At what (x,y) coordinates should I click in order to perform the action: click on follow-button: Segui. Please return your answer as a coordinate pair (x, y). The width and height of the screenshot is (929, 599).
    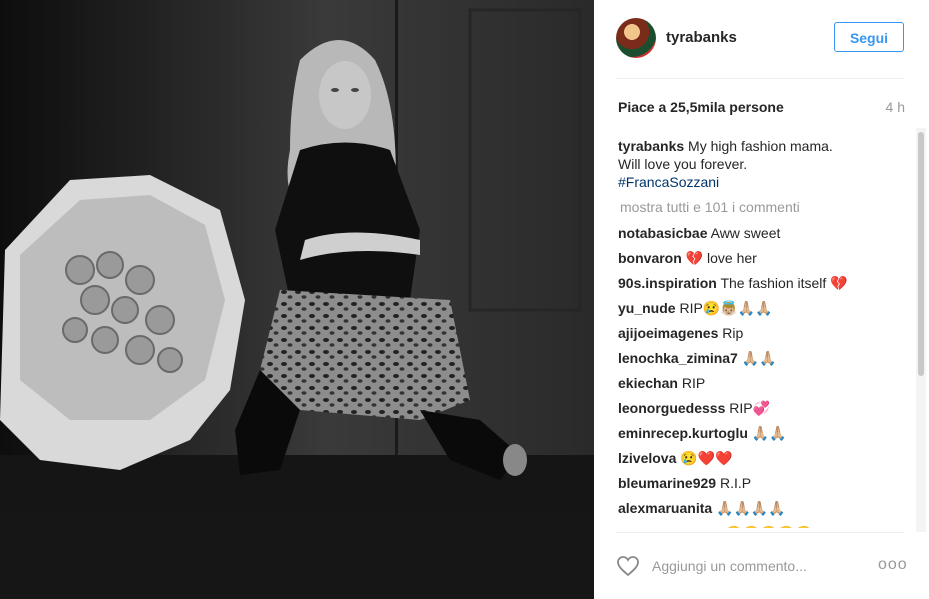
    Looking at the image, I should click on (869, 37).